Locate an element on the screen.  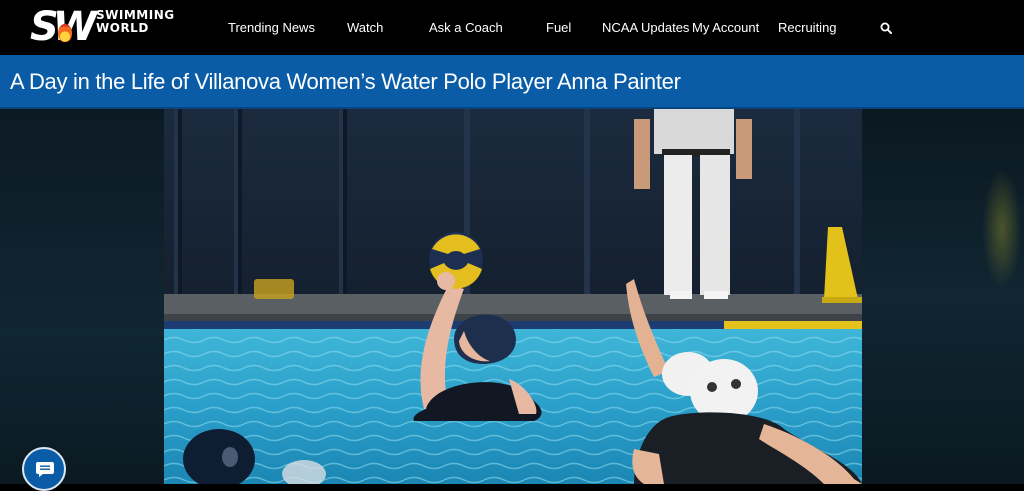
swimming-world-logo: SW SWIMMING WORLD is located at coordinates (102, 27).